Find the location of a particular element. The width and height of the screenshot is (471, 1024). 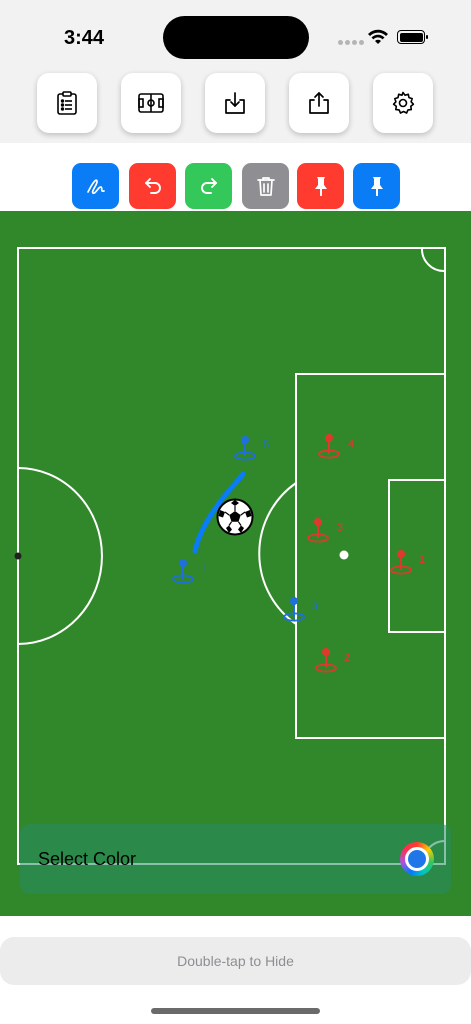

undo-button is located at coordinates (152, 186).